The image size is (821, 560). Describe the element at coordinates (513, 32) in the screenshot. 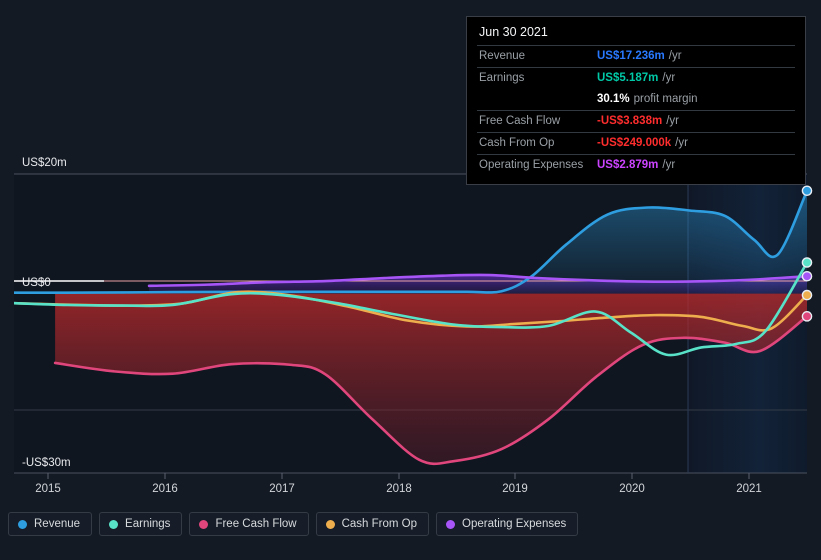

I see `tooltip-date: Jun 30 2021` at that location.